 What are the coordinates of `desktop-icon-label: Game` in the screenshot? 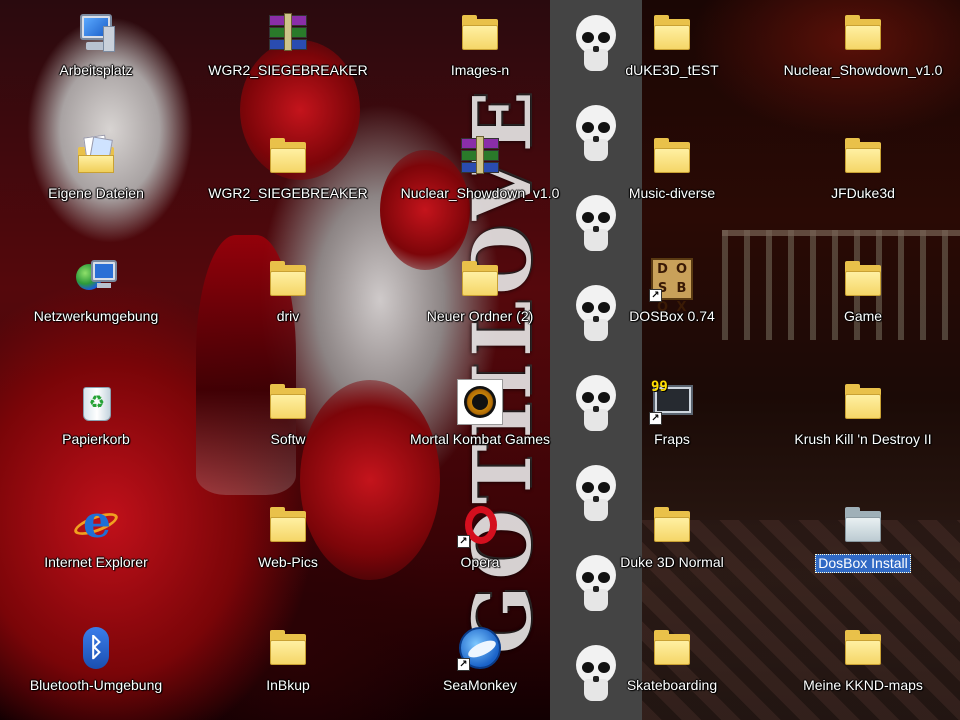 It's located at (863, 316).